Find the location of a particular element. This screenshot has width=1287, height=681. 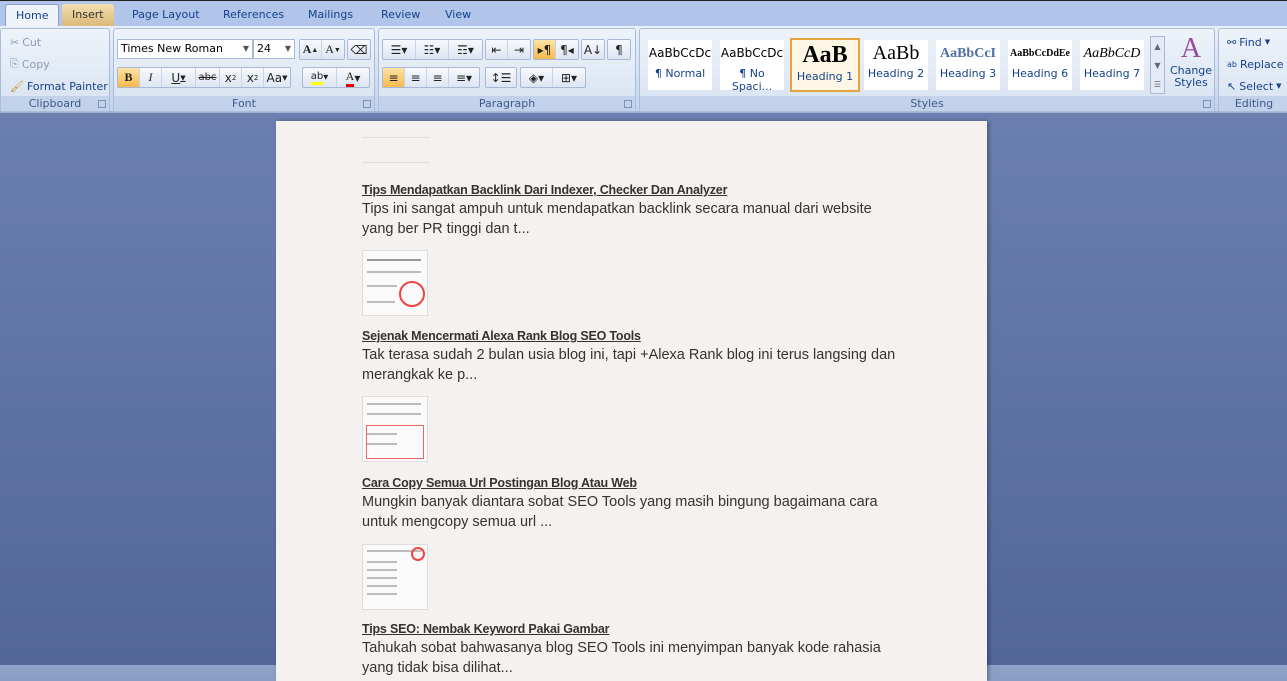

multilevel-list-icon: ☶▾ is located at coordinates (465, 49).